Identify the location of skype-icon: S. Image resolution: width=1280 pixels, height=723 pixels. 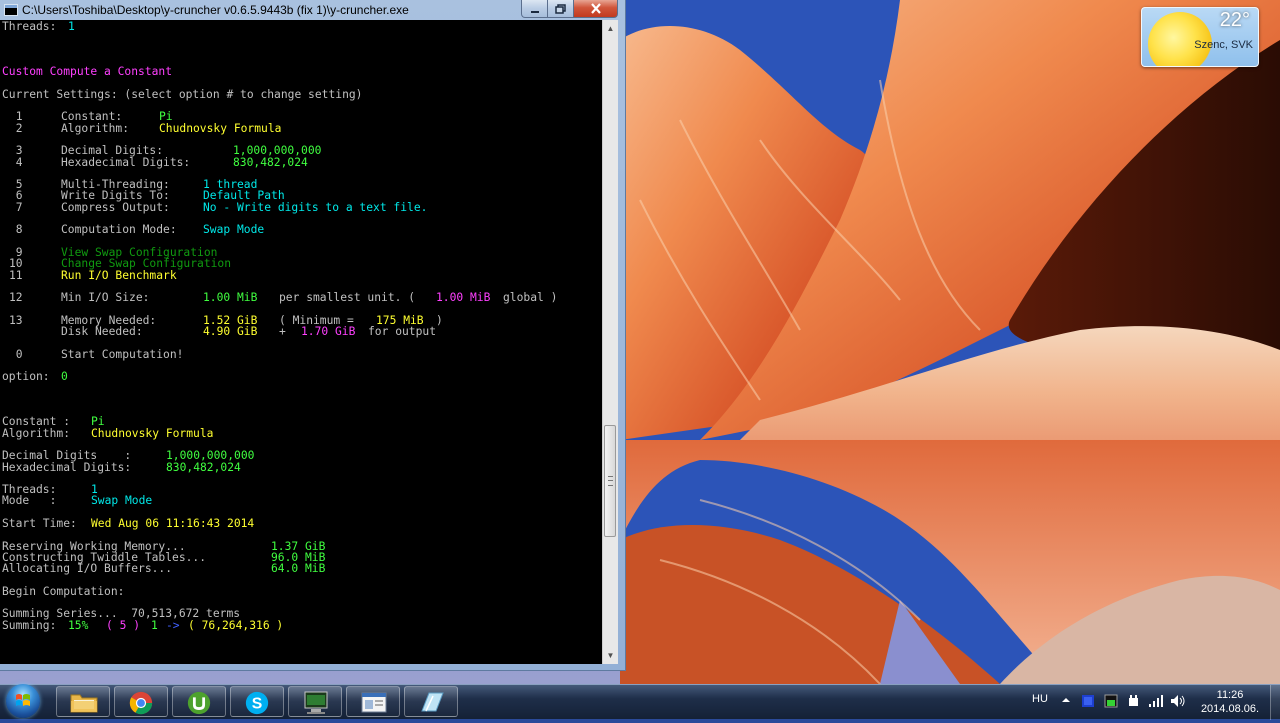
(257, 703).